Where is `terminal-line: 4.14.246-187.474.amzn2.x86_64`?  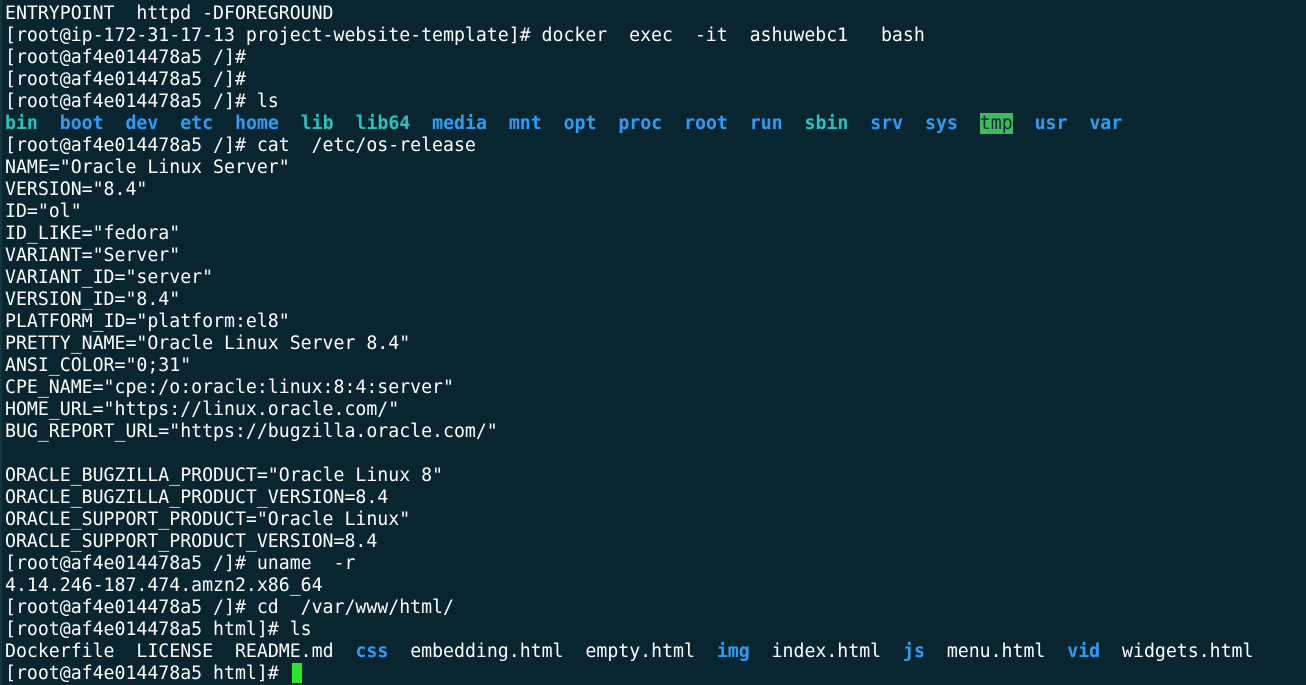
terminal-line: 4.14.246-187.474.amzn2.x86_64 is located at coordinates (164, 585).